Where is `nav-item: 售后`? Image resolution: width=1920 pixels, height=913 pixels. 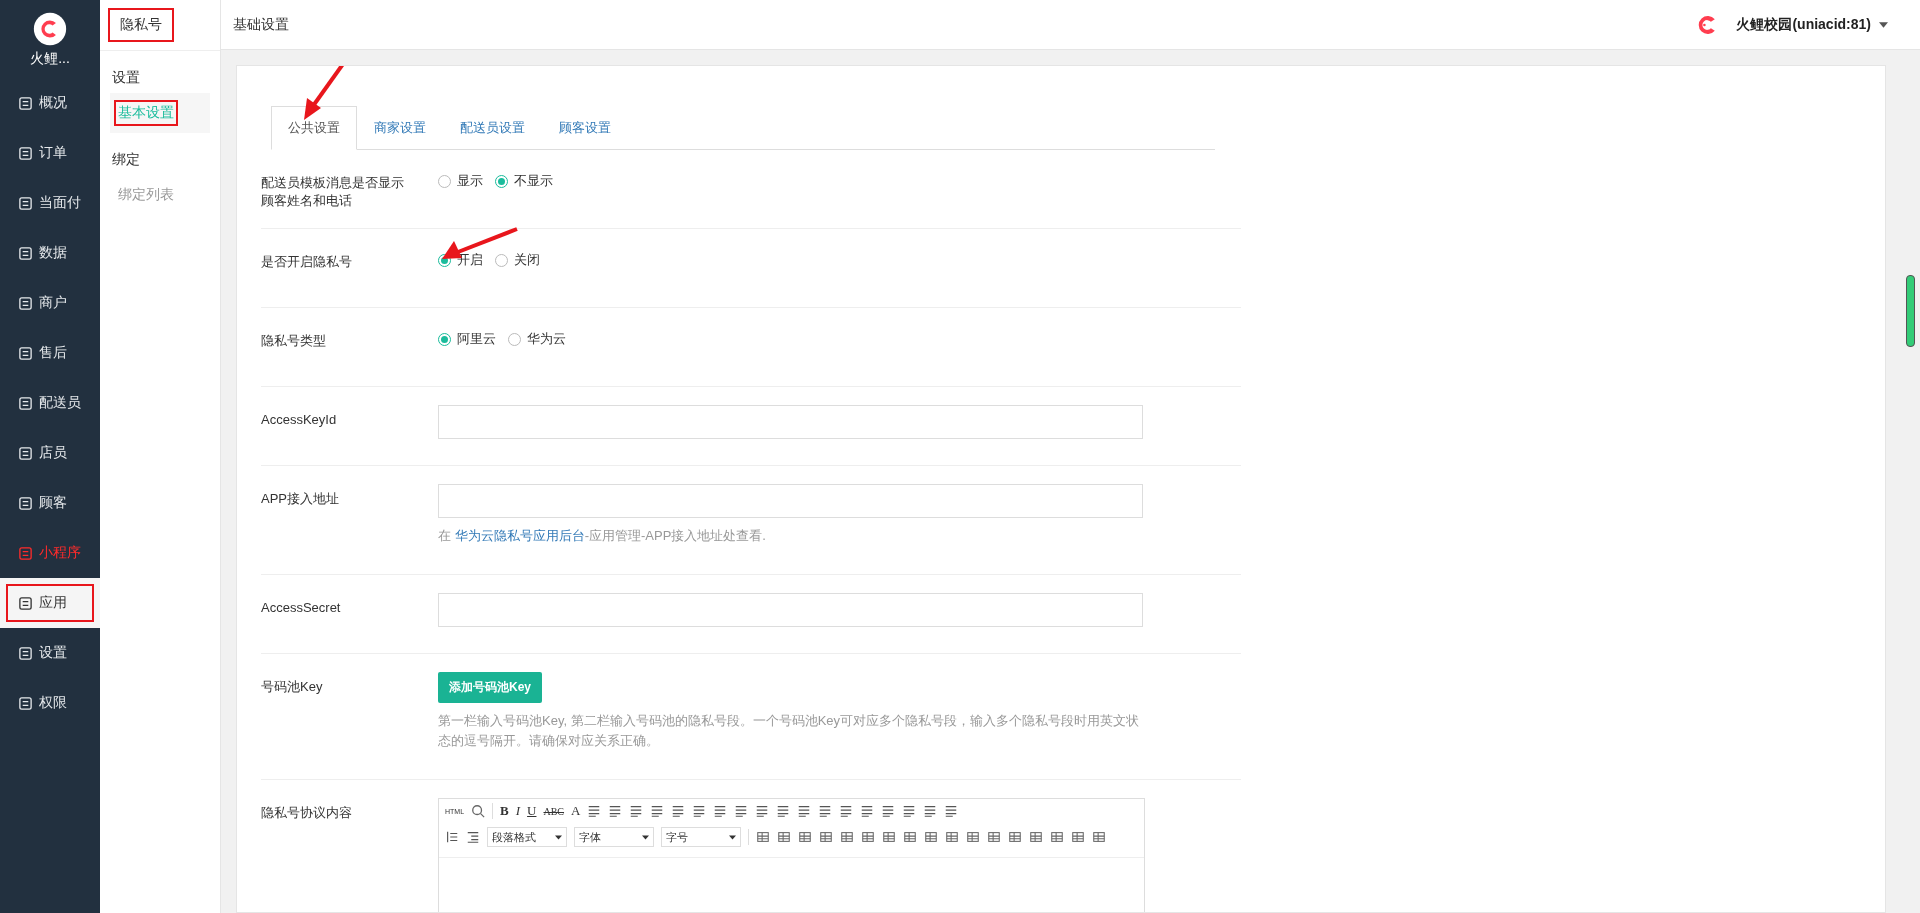
nav-item: 售后 is located at coordinates (50, 353).